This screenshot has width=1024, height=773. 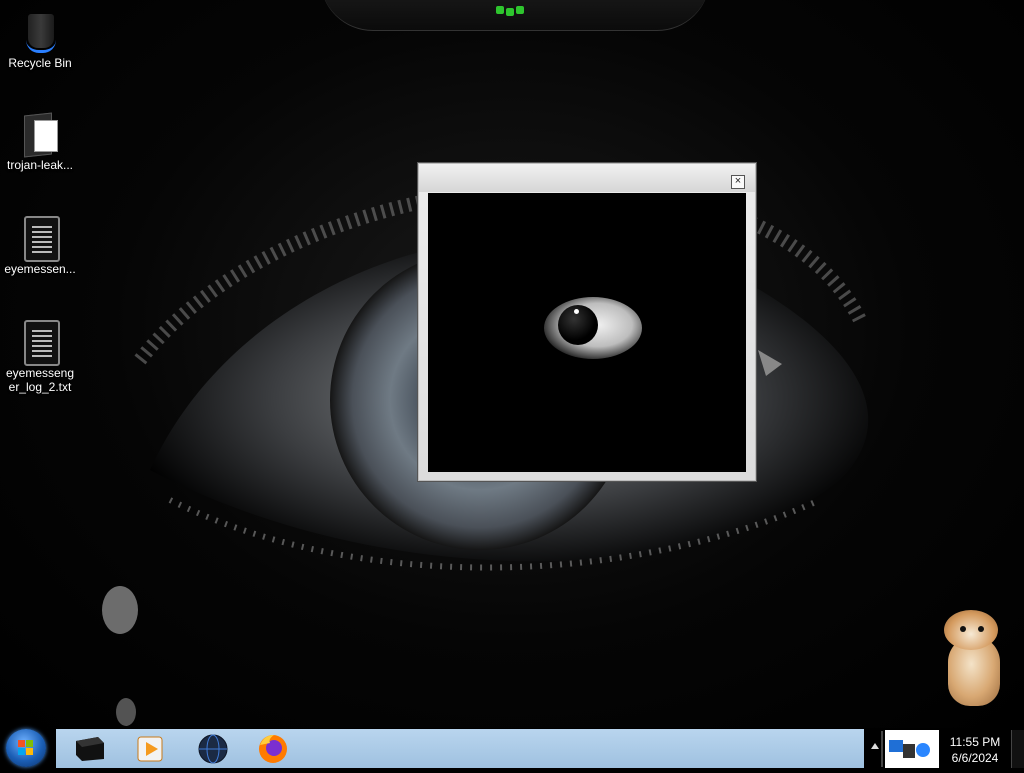 I want to click on show-desktop-button, so click(x=1017, y=749).